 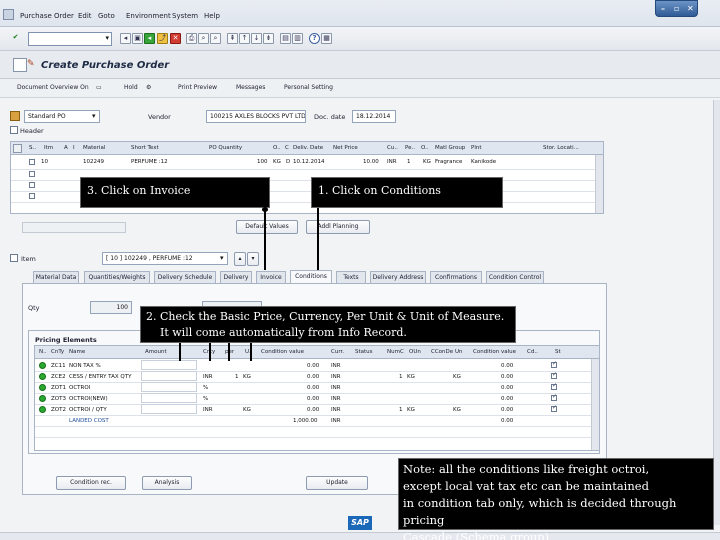 What do you see at coordinates (476, 148) in the screenshot?
I see `col-plant: Plnt` at bounding box center [476, 148].